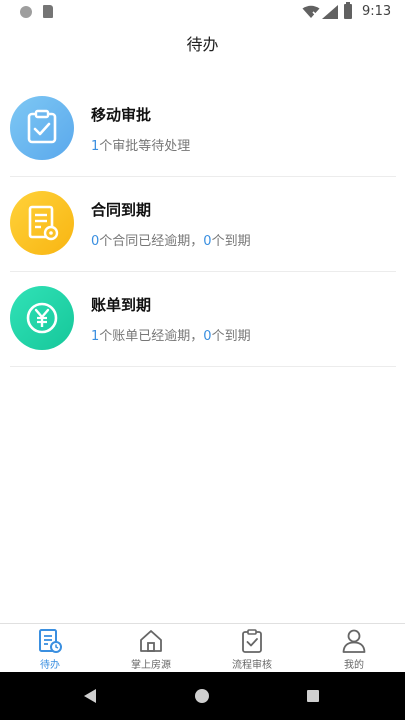 The width and height of the screenshot is (405, 720). What do you see at coordinates (313, 696) in the screenshot?
I see `recent-apps-icon` at bounding box center [313, 696].